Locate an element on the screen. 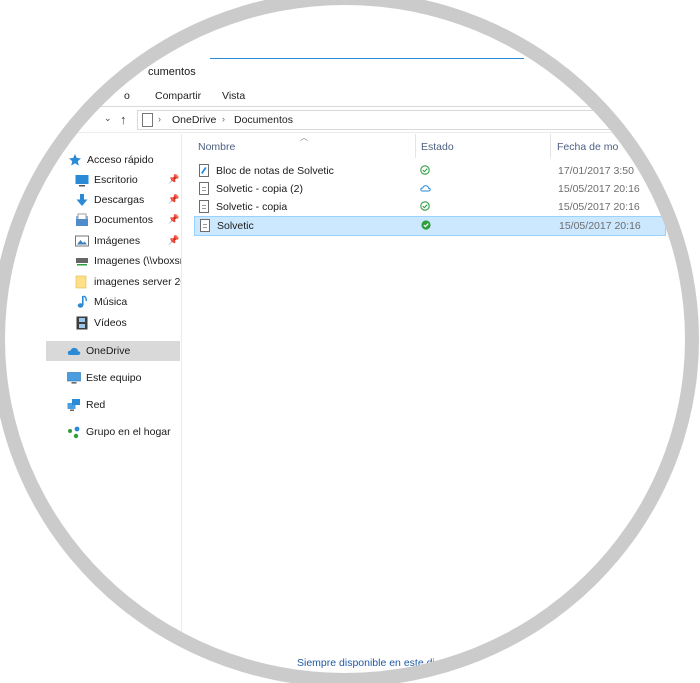 Image resolution: width=700 pixels, height=683 pixels. title-accent-line is located at coordinates (367, 58).